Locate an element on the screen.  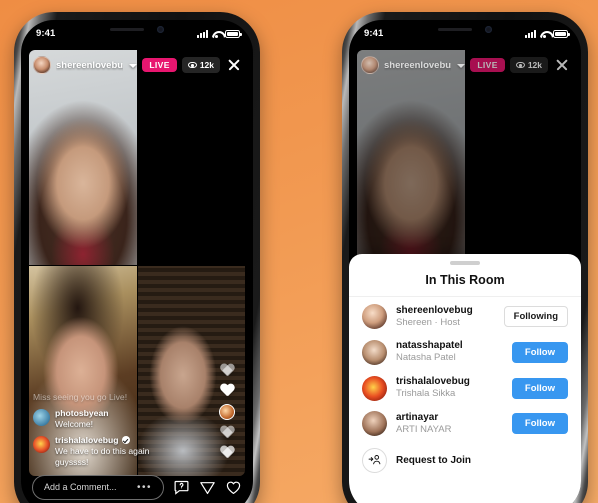
table-row: shereenlovebug Shereen · Host Following is located at coordinates (465, 317).